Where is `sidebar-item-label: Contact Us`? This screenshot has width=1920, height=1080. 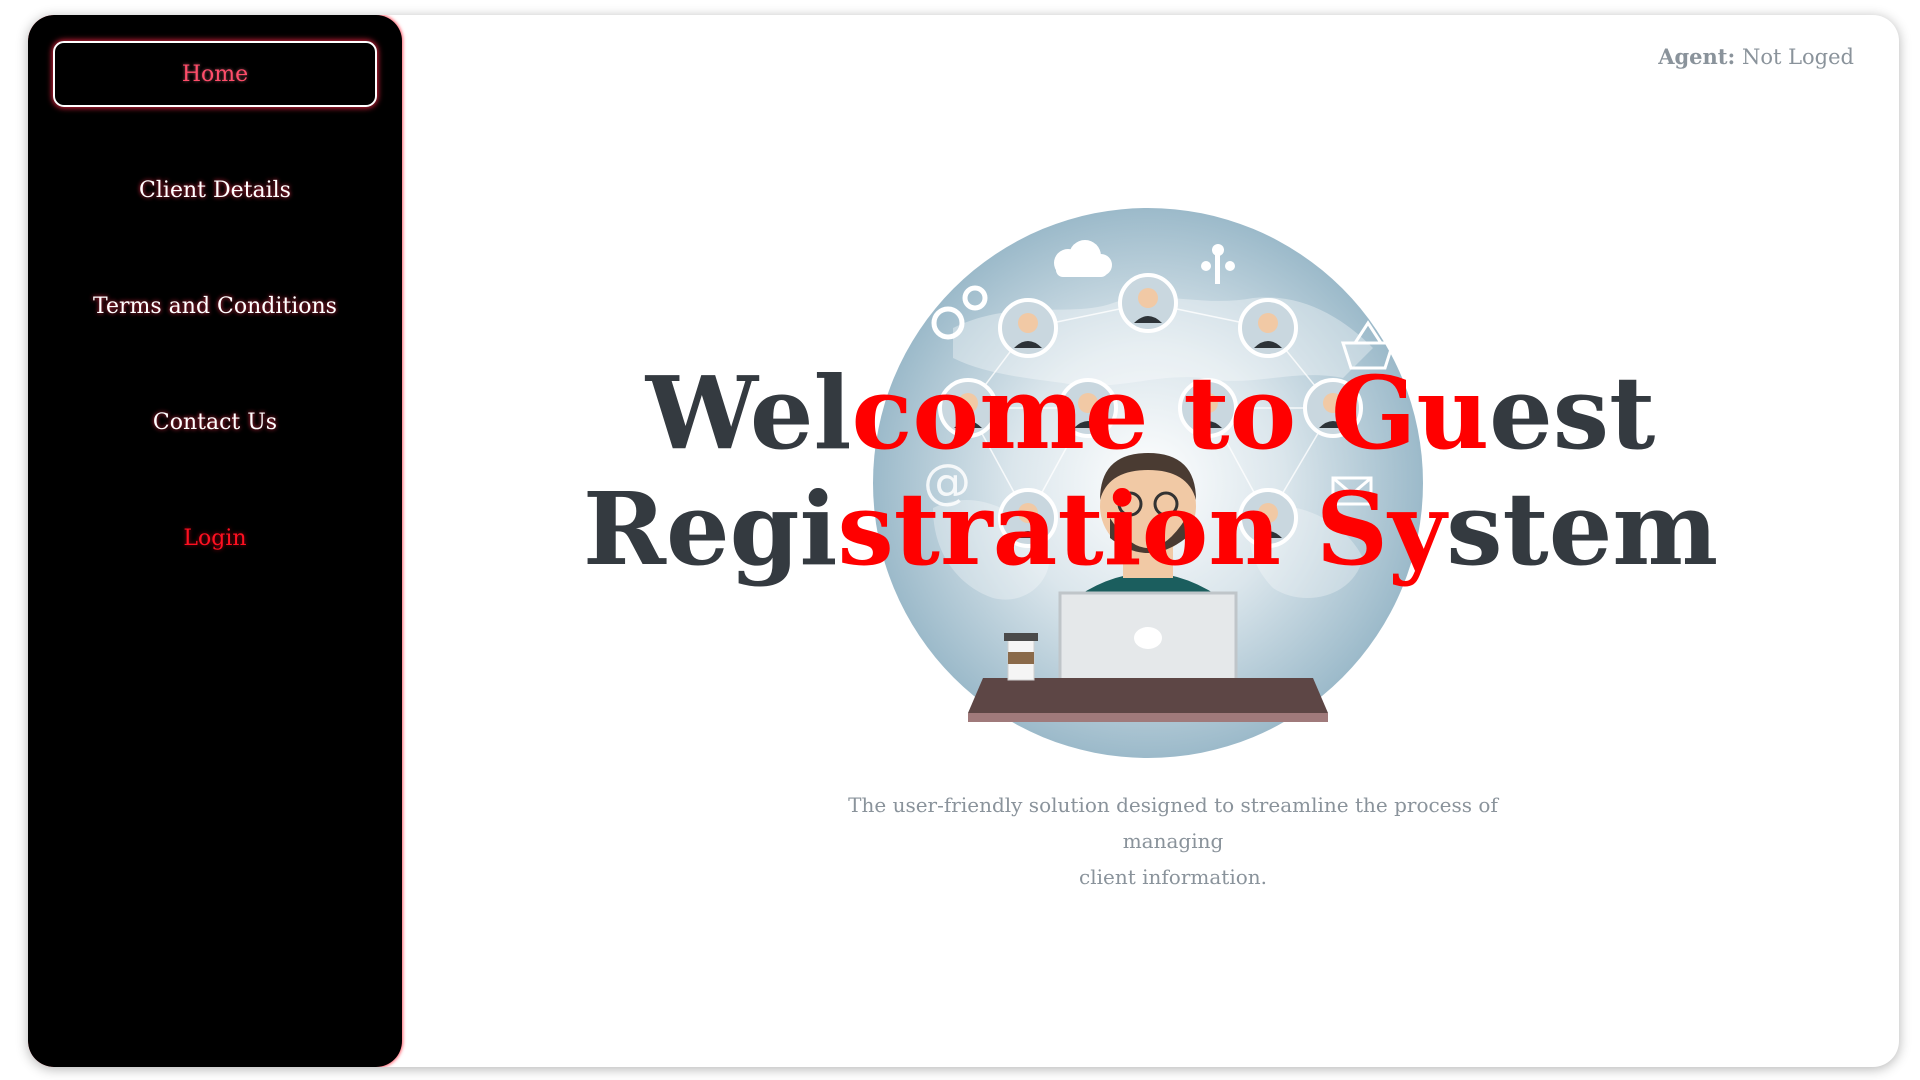 sidebar-item-label: Contact Us is located at coordinates (215, 422).